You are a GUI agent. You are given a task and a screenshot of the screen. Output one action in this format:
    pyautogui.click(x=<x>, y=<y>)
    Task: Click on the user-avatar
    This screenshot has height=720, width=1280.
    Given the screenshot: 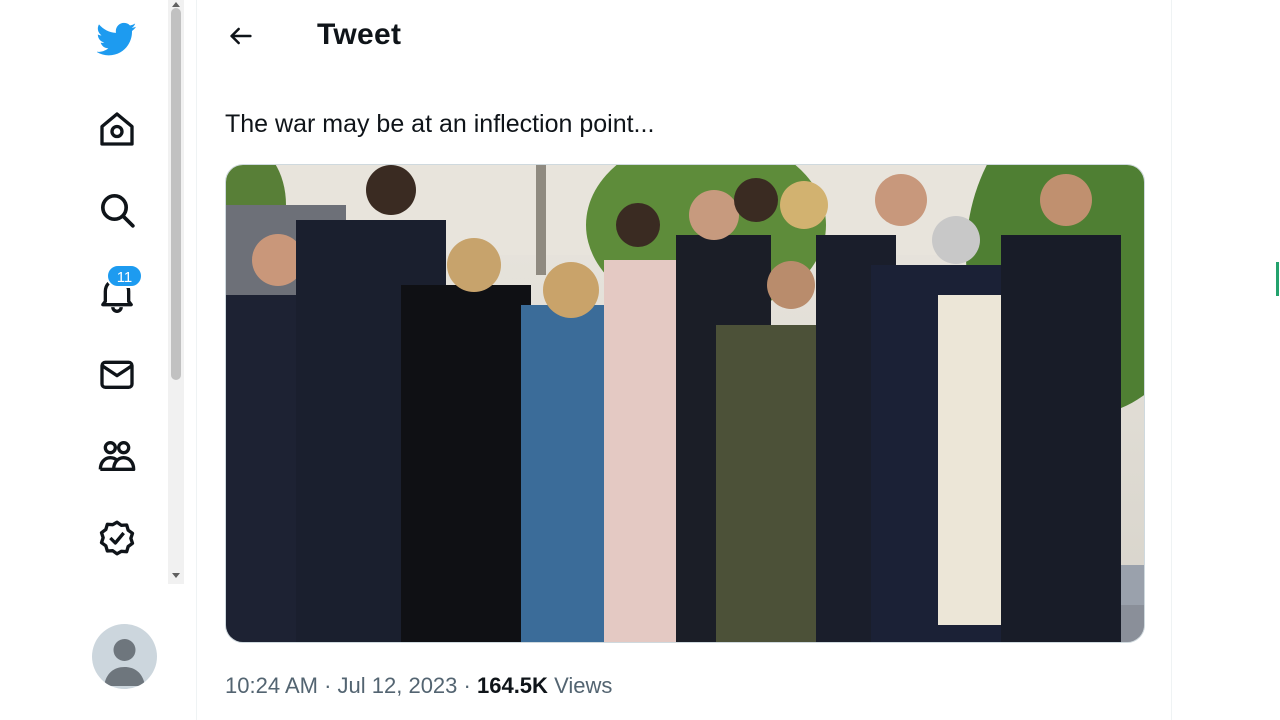 What is the action you would take?
    pyautogui.click(x=124, y=656)
    